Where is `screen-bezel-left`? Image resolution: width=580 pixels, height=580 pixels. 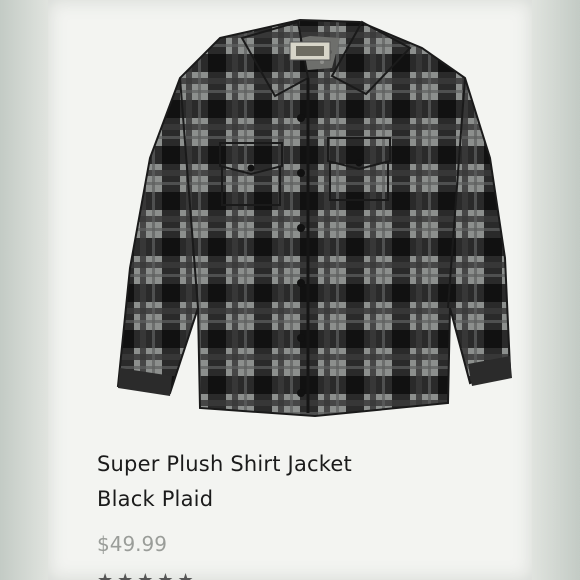 screen-bezel-left is located at coordinates (24, 290).